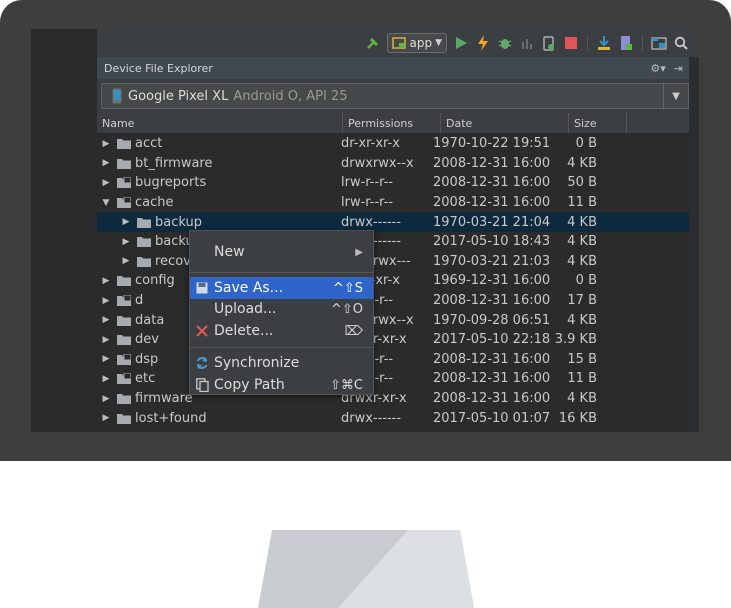  I want to click on size-cell: 17 B, so click(582, 301).